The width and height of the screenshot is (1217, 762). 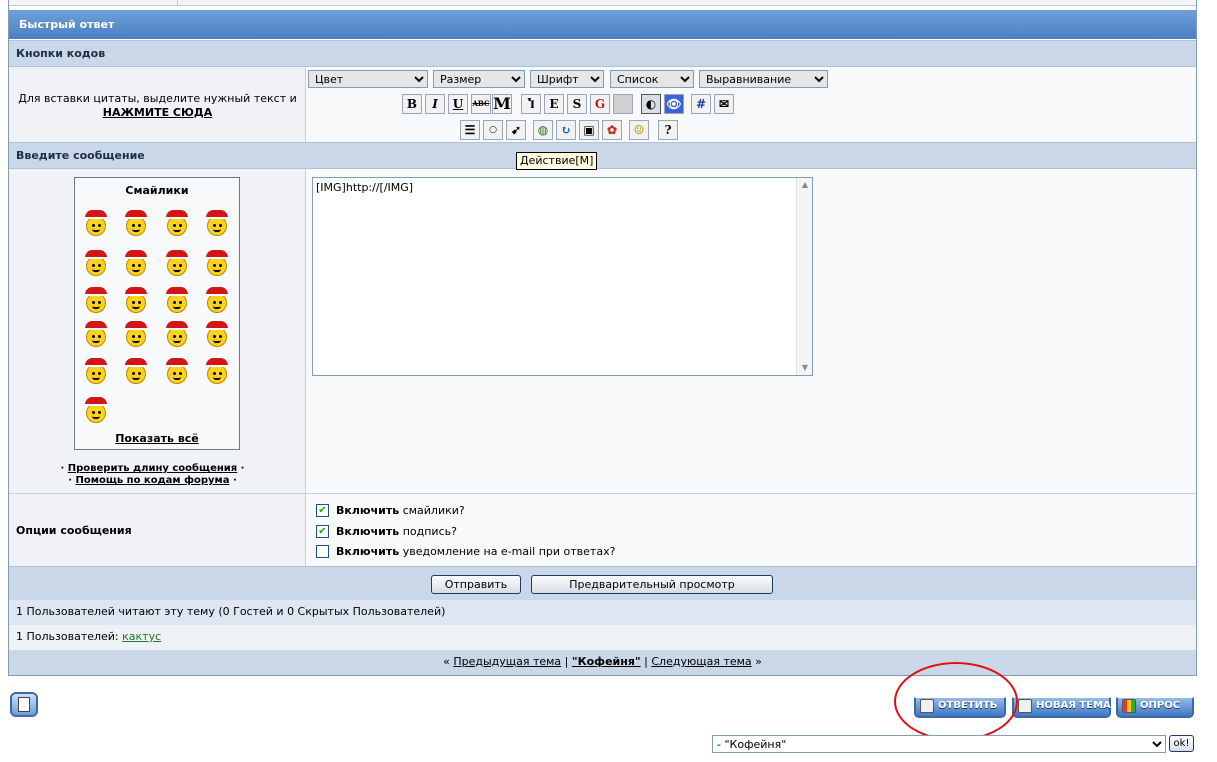 I want to click on option-email-checkbox, so click(x=322, y=551).